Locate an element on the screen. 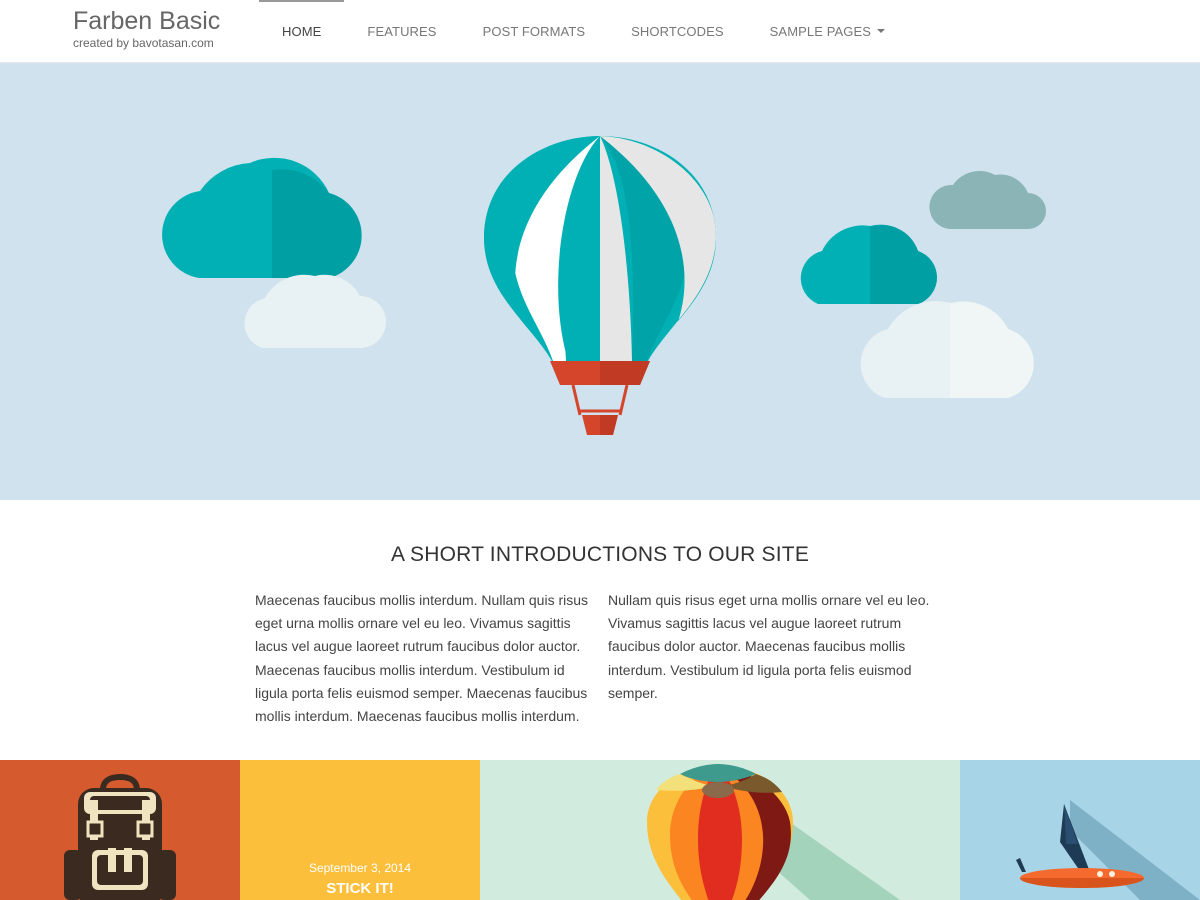 Image resolution: width=1200 pixels, height=900 pixels. nav-item-label: HOME is located at coordinates (302, 31).